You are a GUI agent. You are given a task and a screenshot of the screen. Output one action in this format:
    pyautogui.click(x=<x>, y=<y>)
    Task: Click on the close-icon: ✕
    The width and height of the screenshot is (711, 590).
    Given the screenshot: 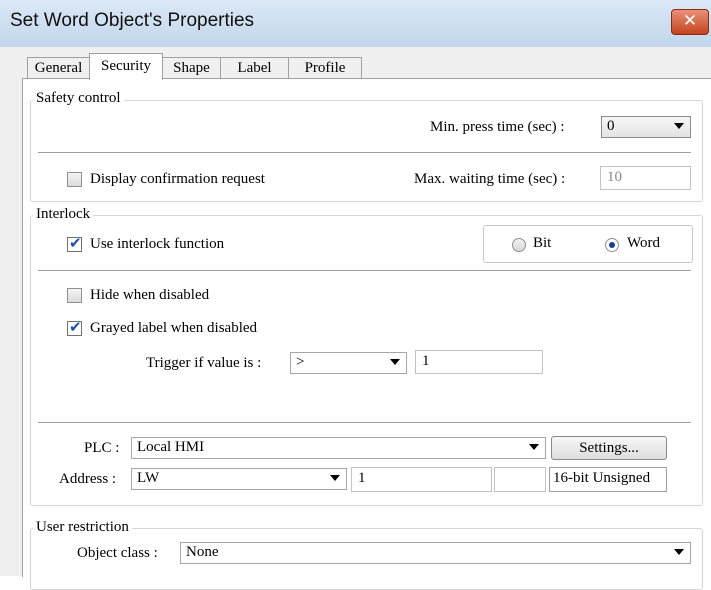 What is the action you would take?
    pyautogui.click(x=690, y=21)
    